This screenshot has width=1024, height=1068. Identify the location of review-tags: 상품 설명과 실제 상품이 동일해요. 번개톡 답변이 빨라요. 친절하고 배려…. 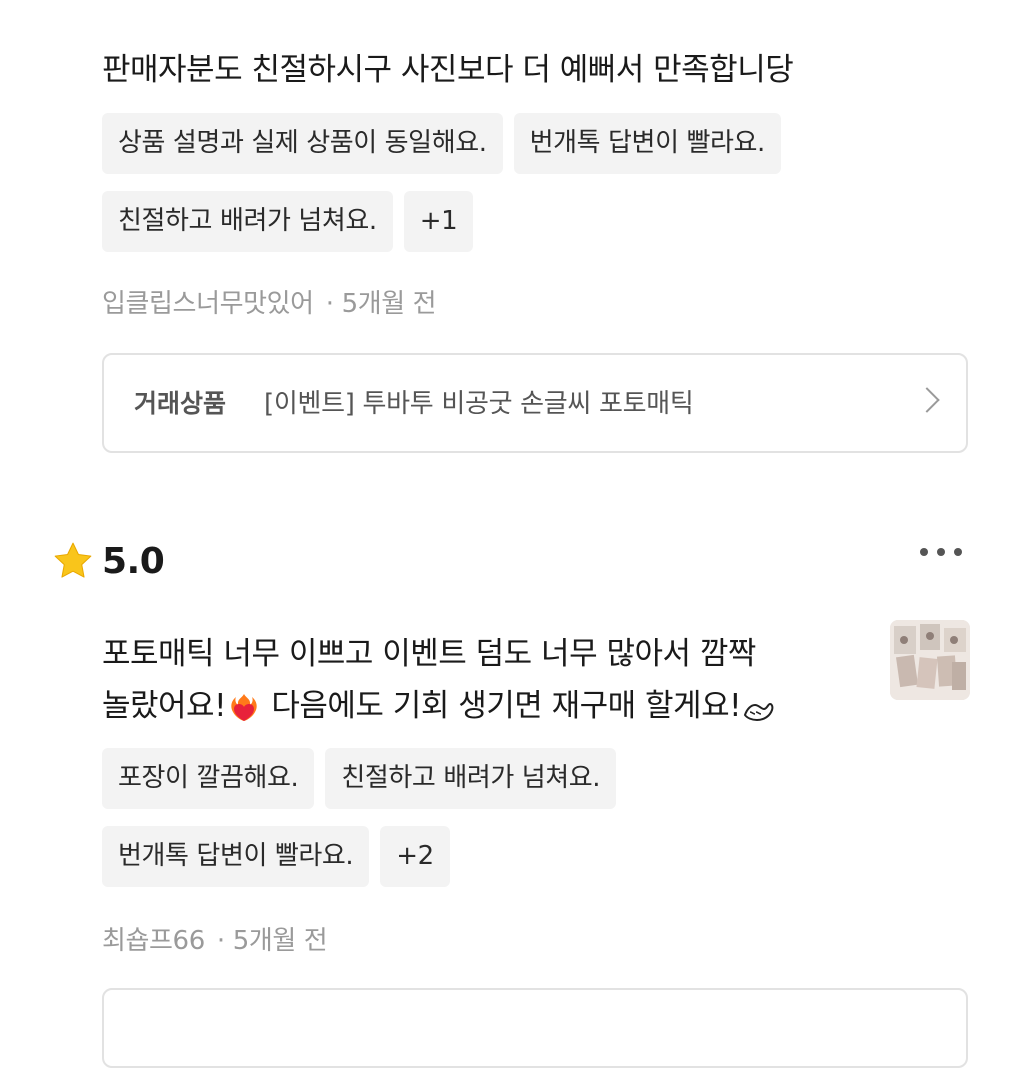
(502, 191).